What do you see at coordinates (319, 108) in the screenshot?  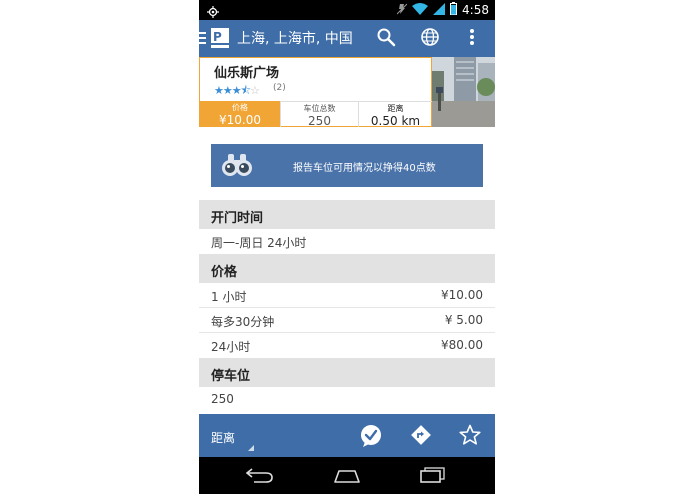 I see `total-spaces-label: 车位总数` at bounding box center [319, 108].